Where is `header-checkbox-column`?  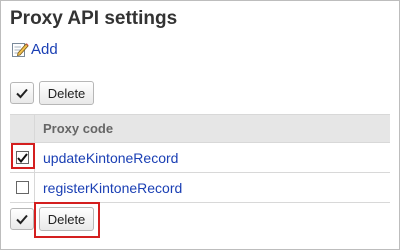
header-checkbox-column is located at coordinates (22, 128).